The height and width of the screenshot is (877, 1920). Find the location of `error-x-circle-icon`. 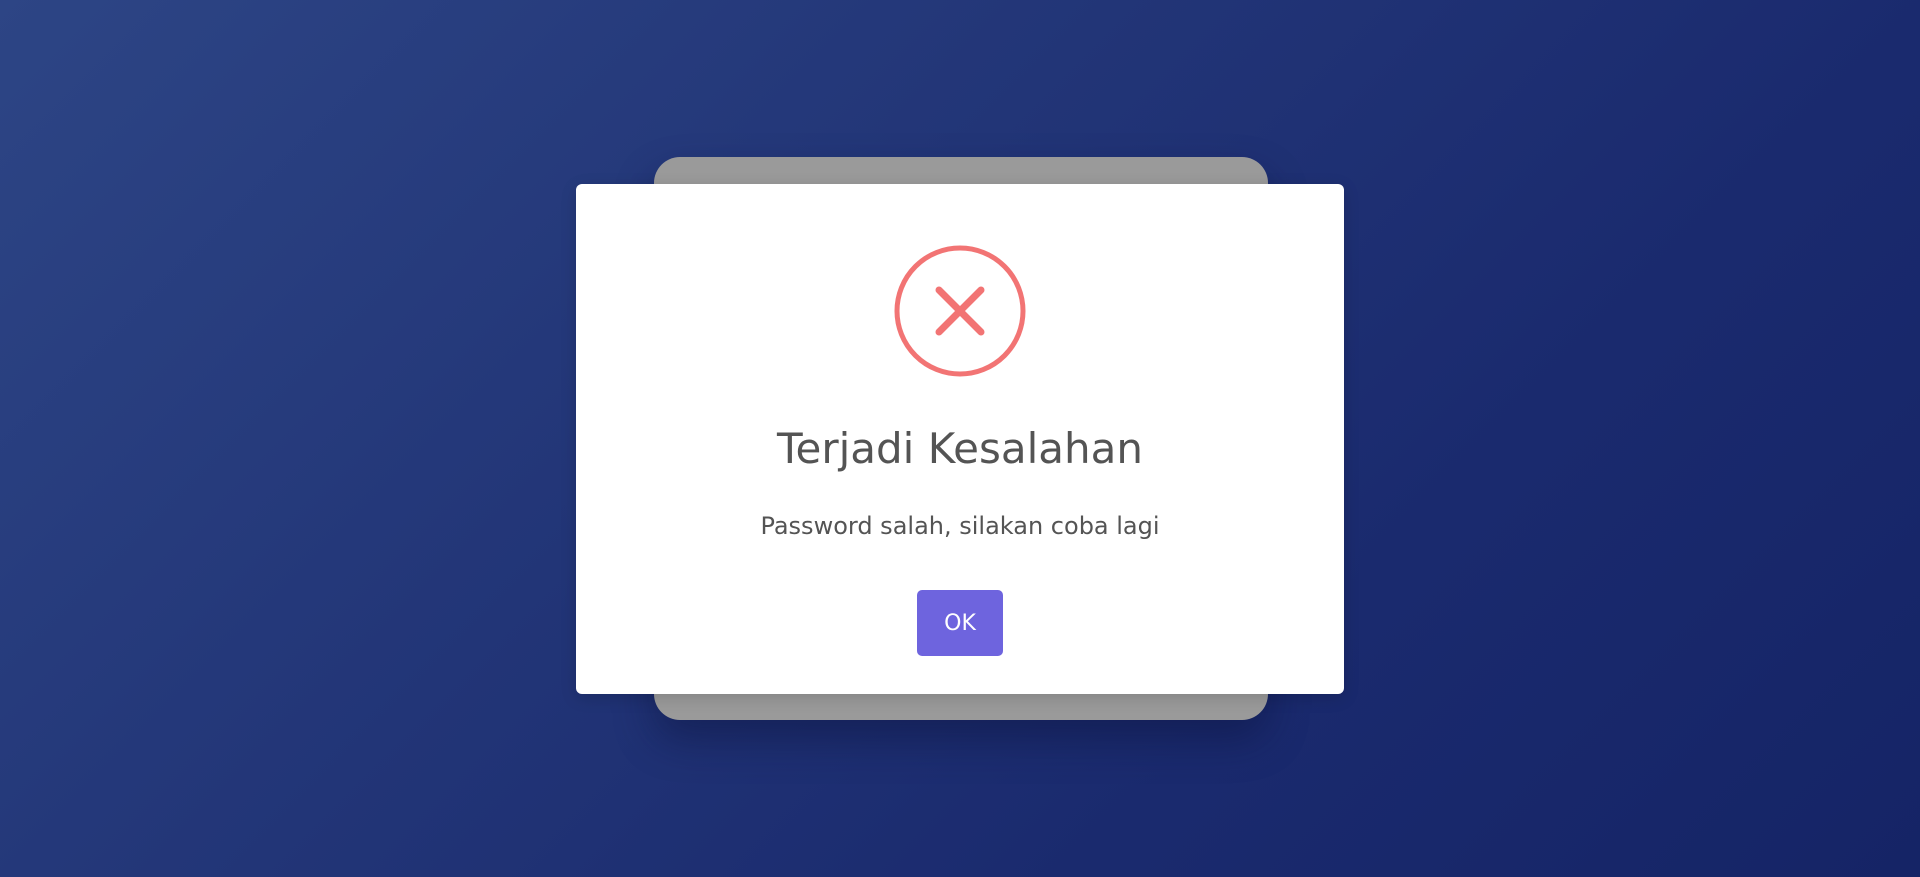

error-x-circle-icon is located at coordinates (960, 311).